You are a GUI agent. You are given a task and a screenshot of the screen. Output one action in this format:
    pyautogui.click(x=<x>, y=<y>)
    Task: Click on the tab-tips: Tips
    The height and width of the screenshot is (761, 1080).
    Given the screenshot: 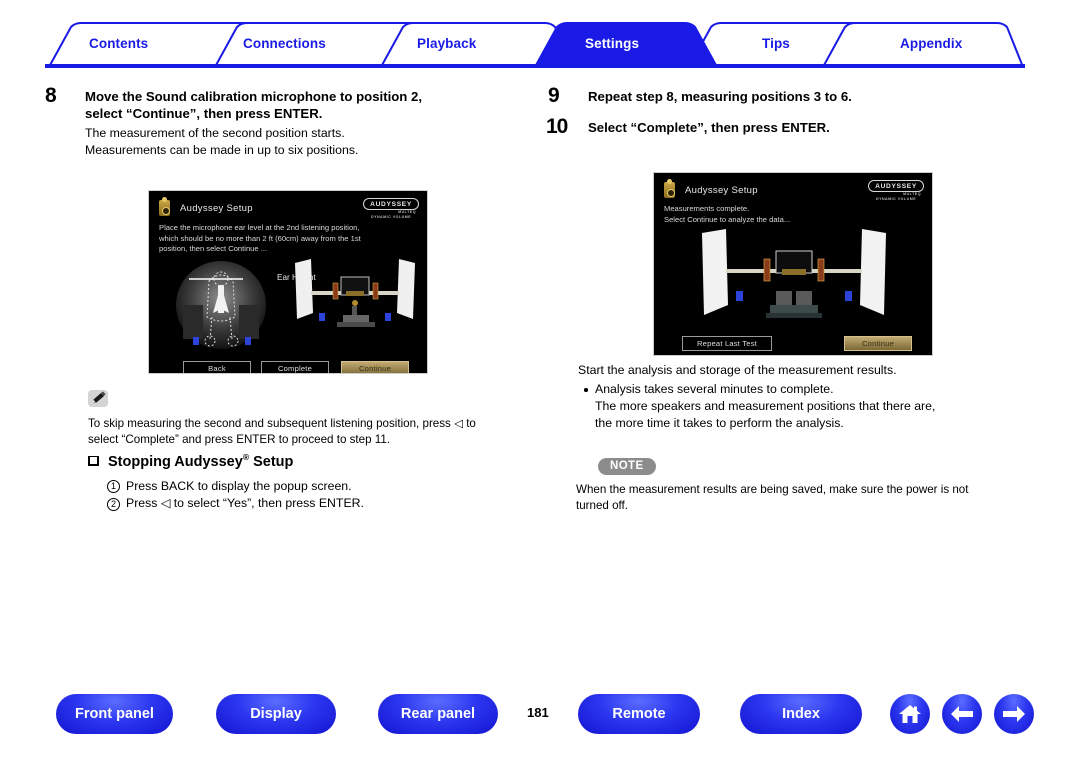 What is the action you would take?
    pyautogui.click(x=776, y=43)
    